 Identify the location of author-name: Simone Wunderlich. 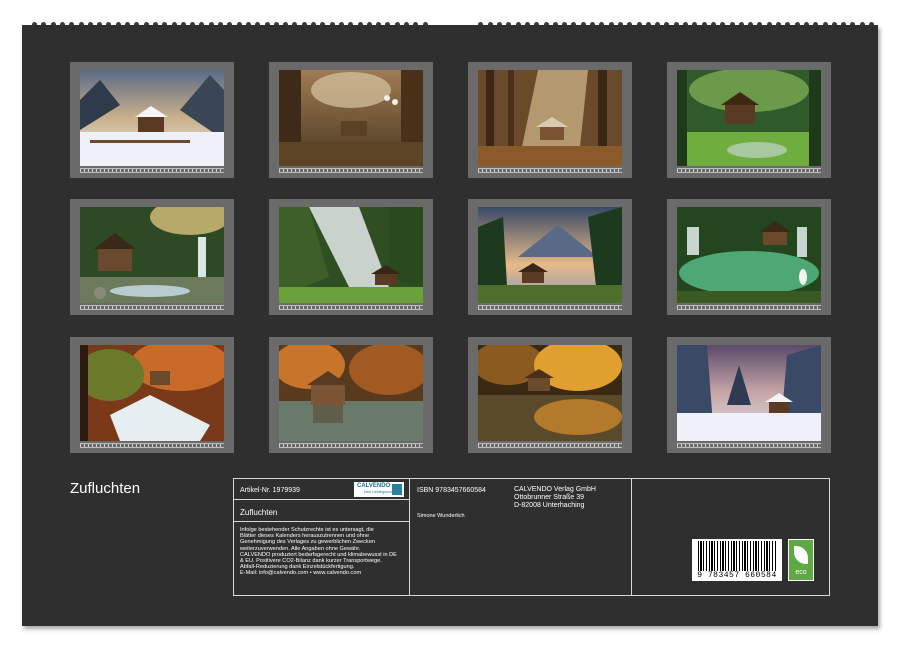
(441, 516).